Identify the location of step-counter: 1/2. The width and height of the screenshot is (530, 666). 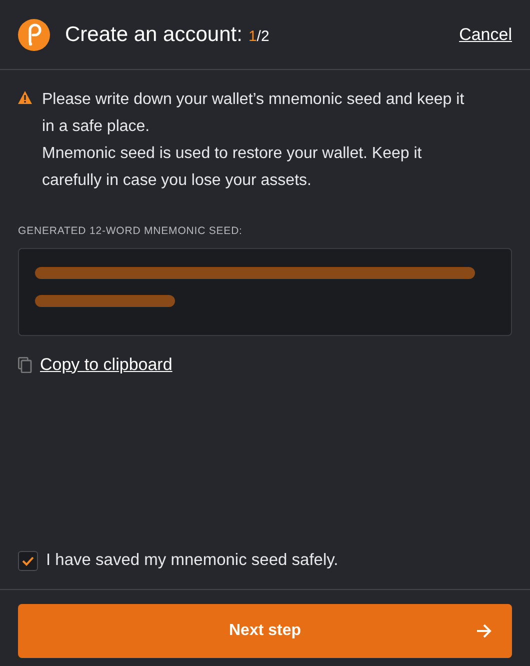
(259, 36).